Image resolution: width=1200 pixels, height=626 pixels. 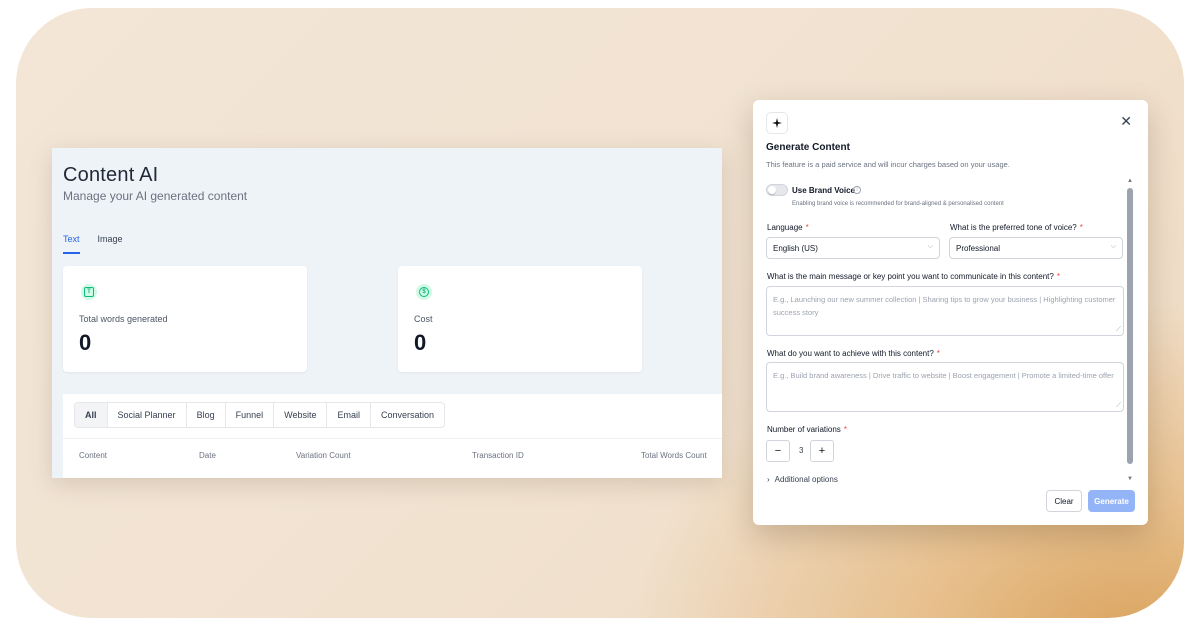 I want to click on tab-text: Text, so click(x=71, y=244).